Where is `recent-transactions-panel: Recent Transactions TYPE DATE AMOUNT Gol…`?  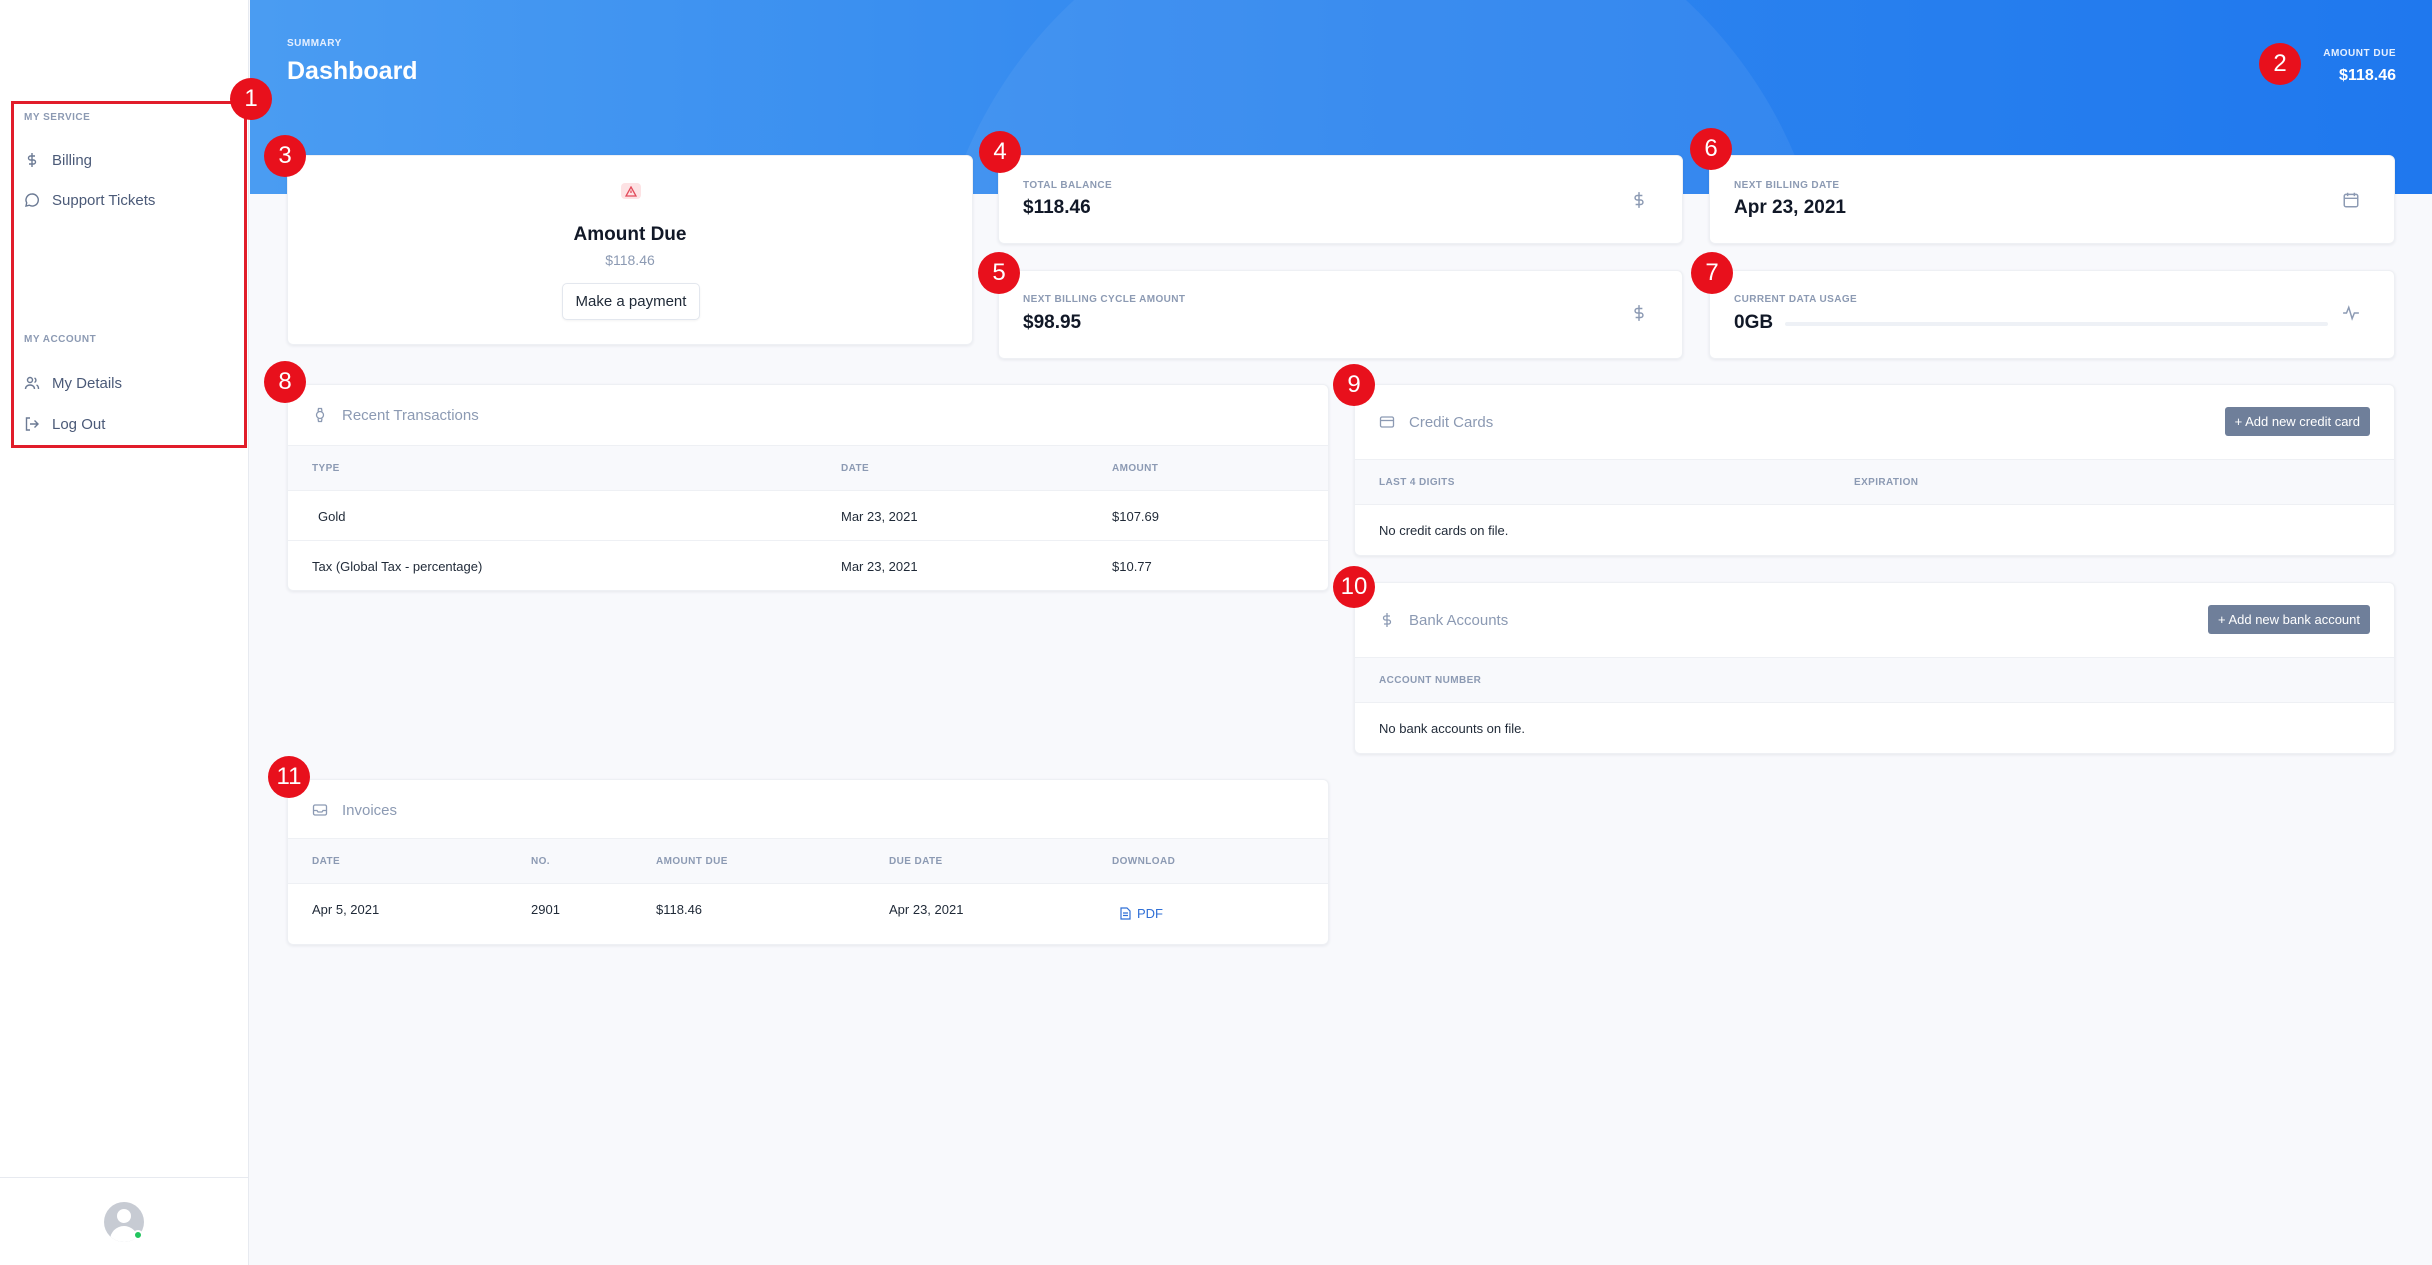
recent-transactions-panel: Recent Transactions TYPE DATE AMOUNT Gol… is located at coordinates (808, 487).